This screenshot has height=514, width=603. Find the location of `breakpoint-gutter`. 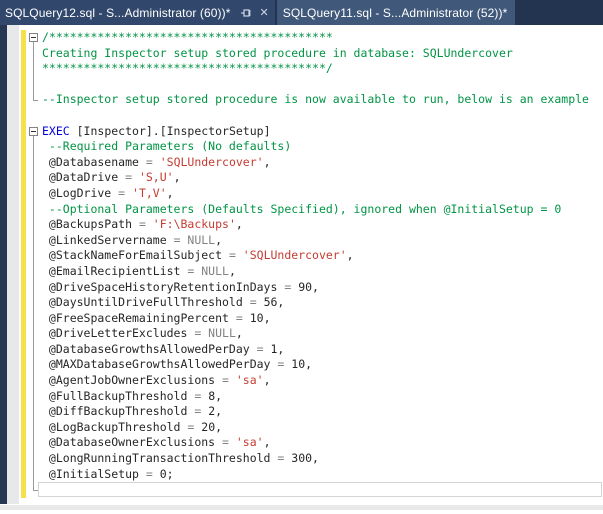

breakpoint-gutter is located at coordinates (13, 264).